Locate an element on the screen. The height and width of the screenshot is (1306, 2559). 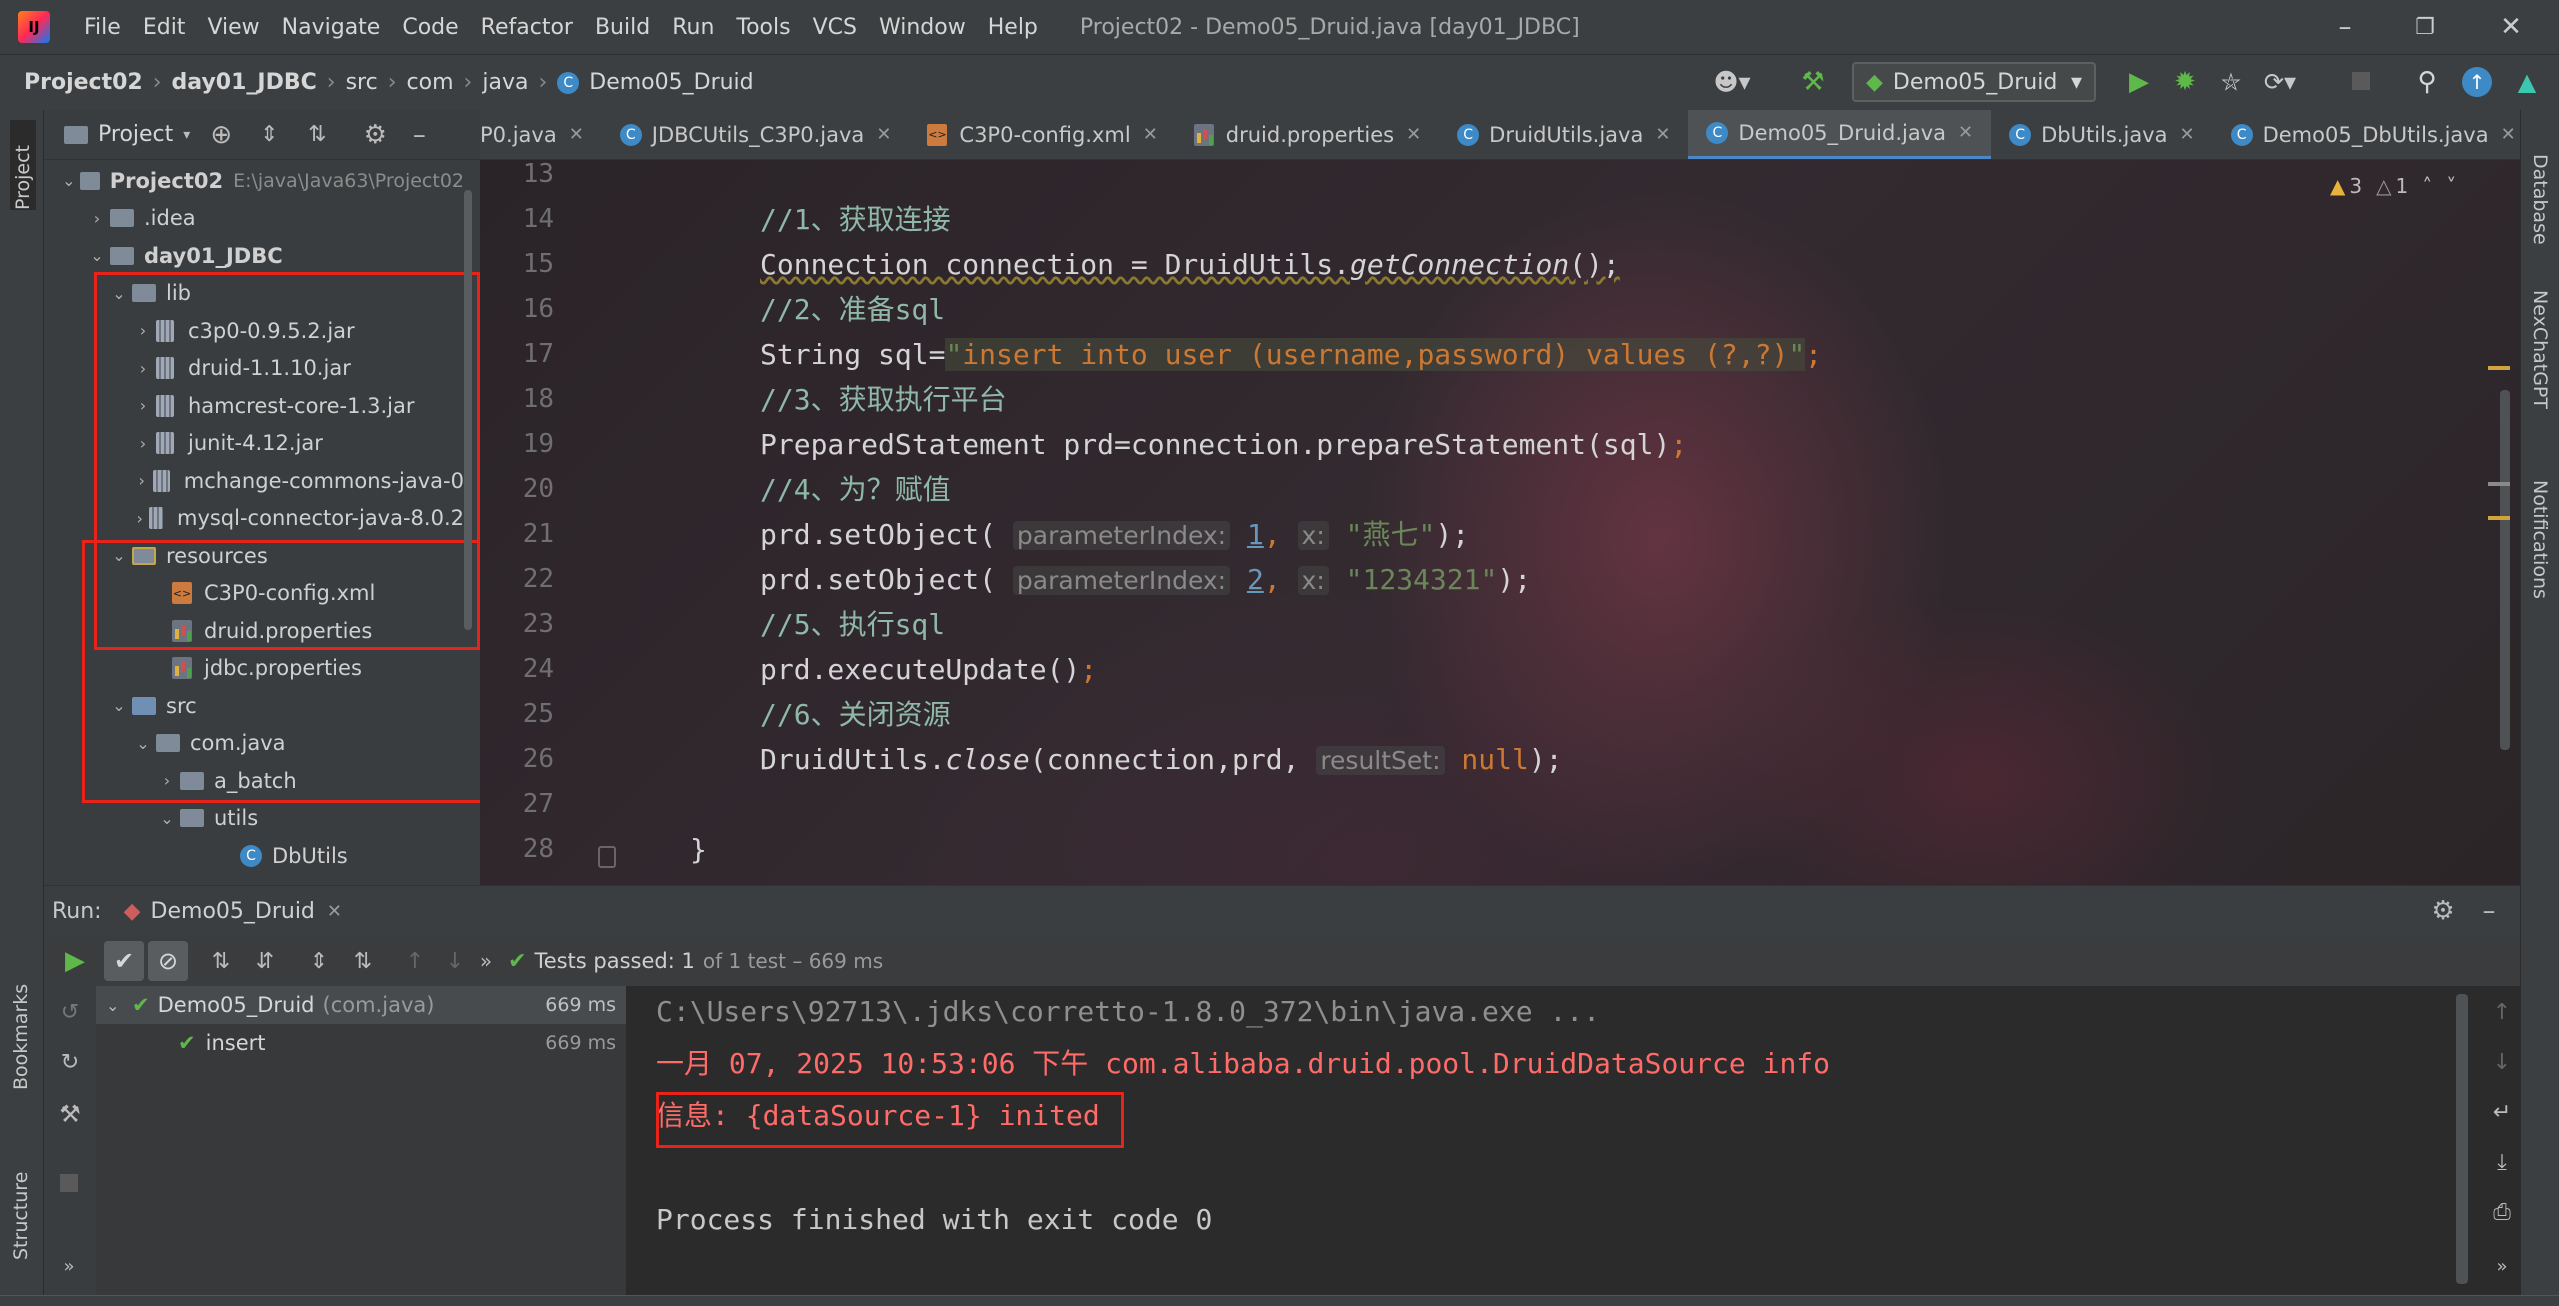
chevron-down-icon: ▾ is located at coordinates (186, 135).